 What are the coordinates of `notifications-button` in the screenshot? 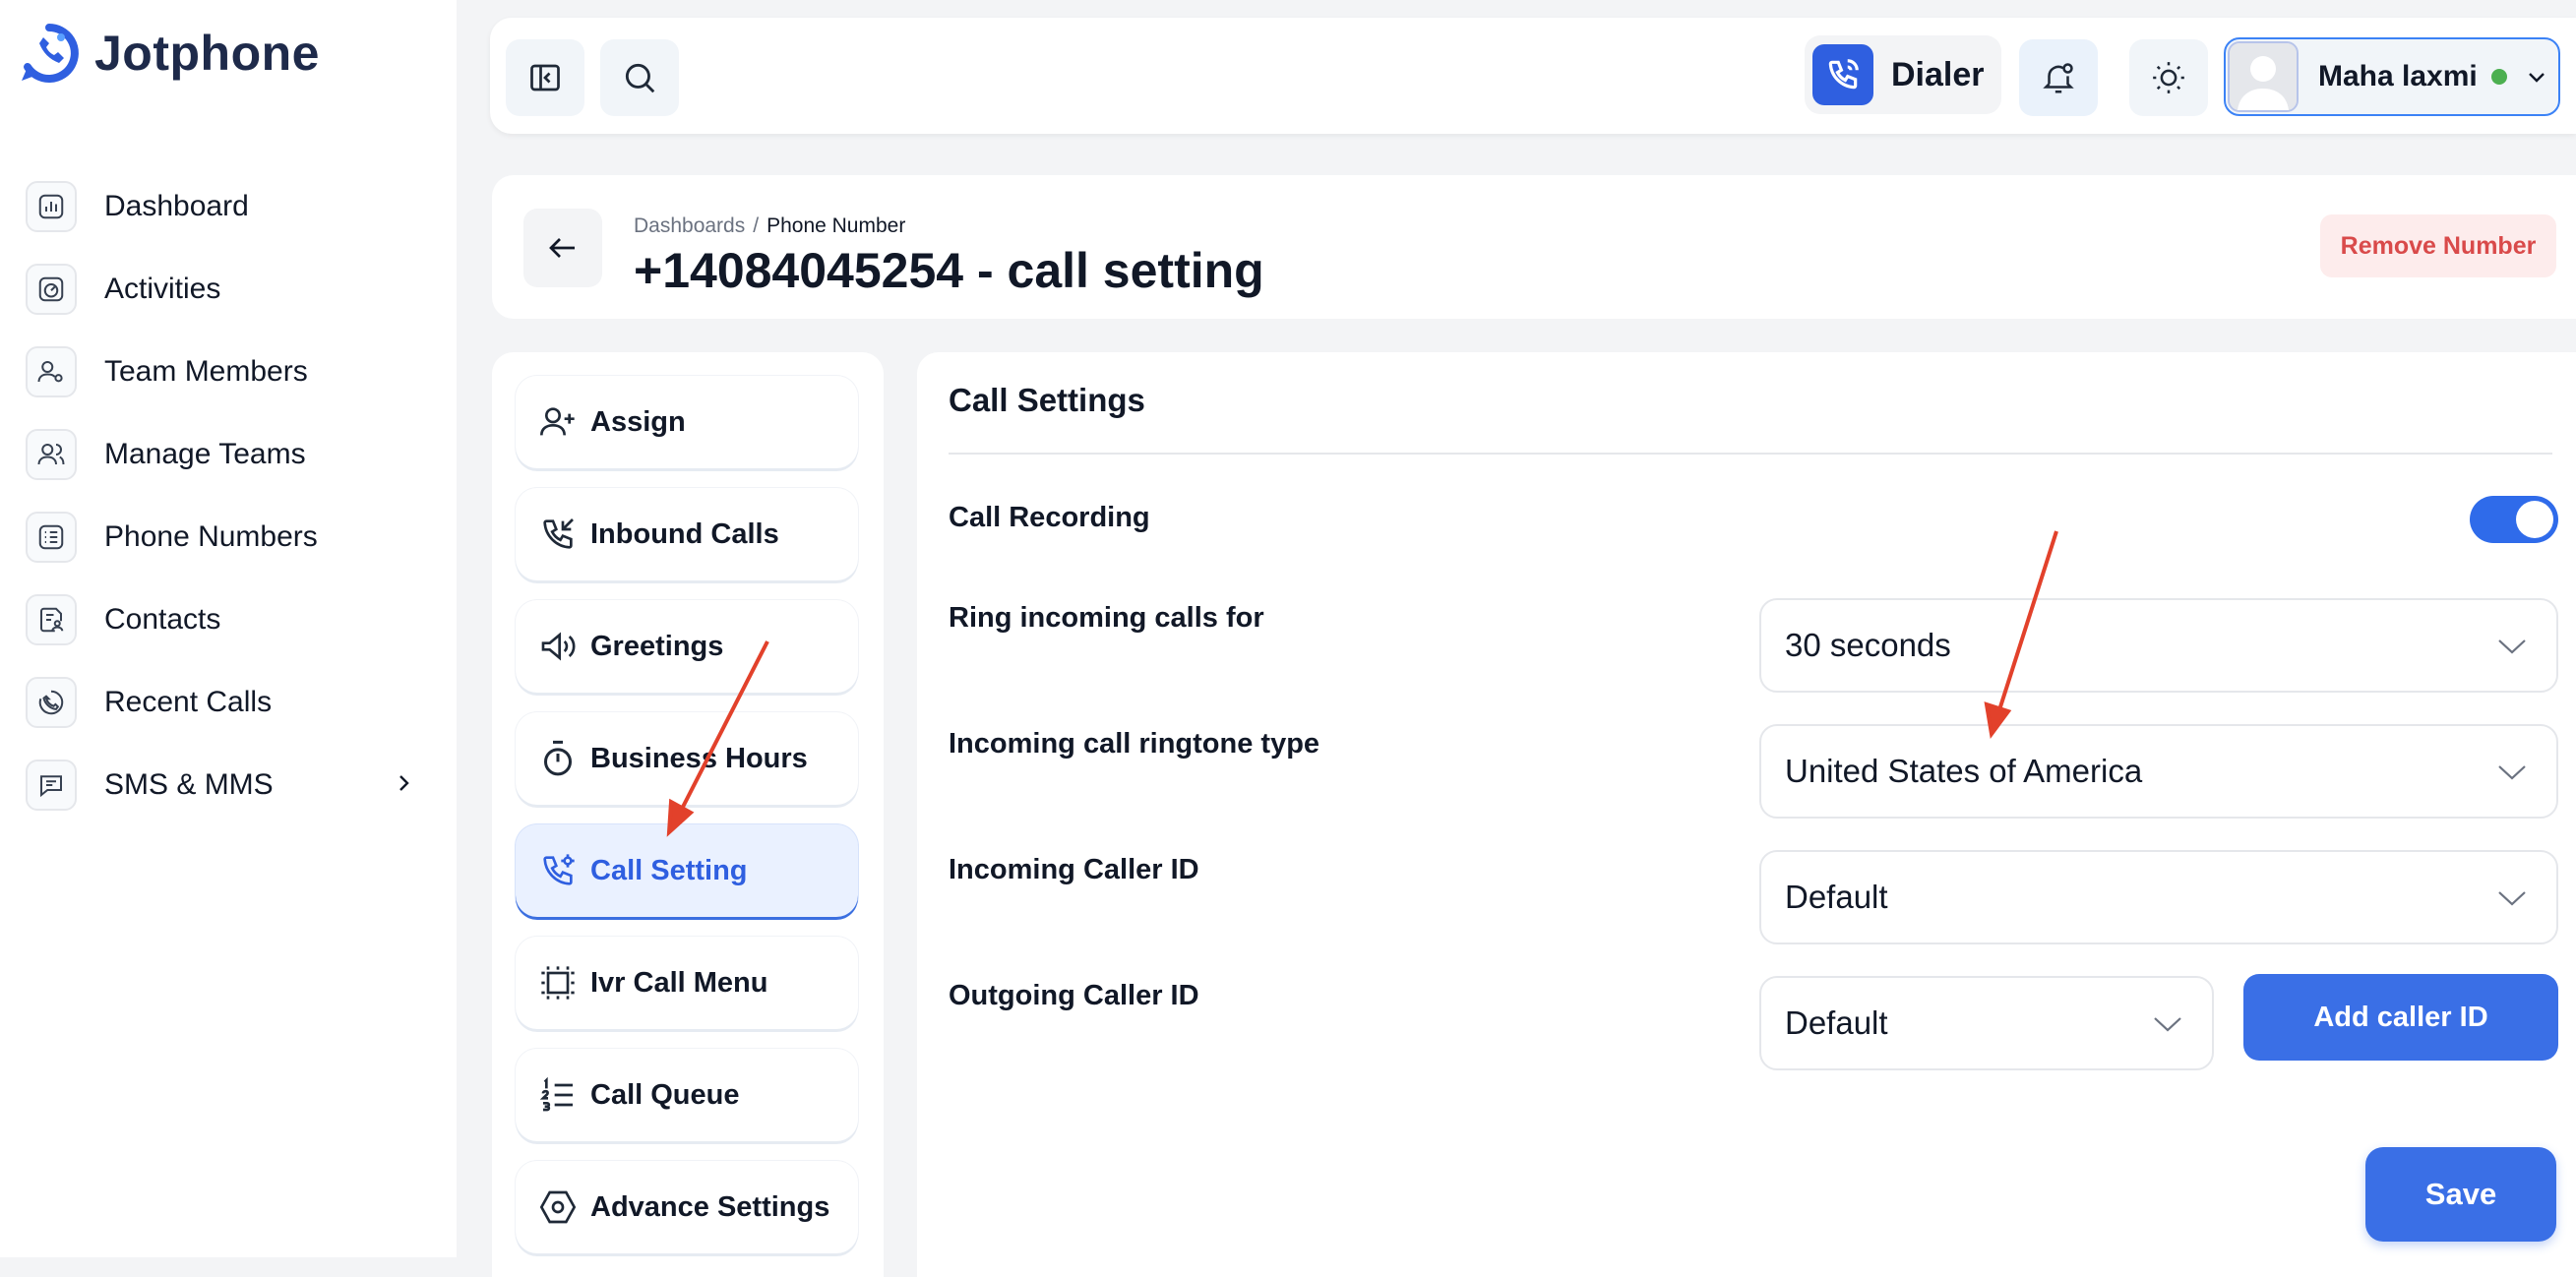 It's located at (2058, 77).